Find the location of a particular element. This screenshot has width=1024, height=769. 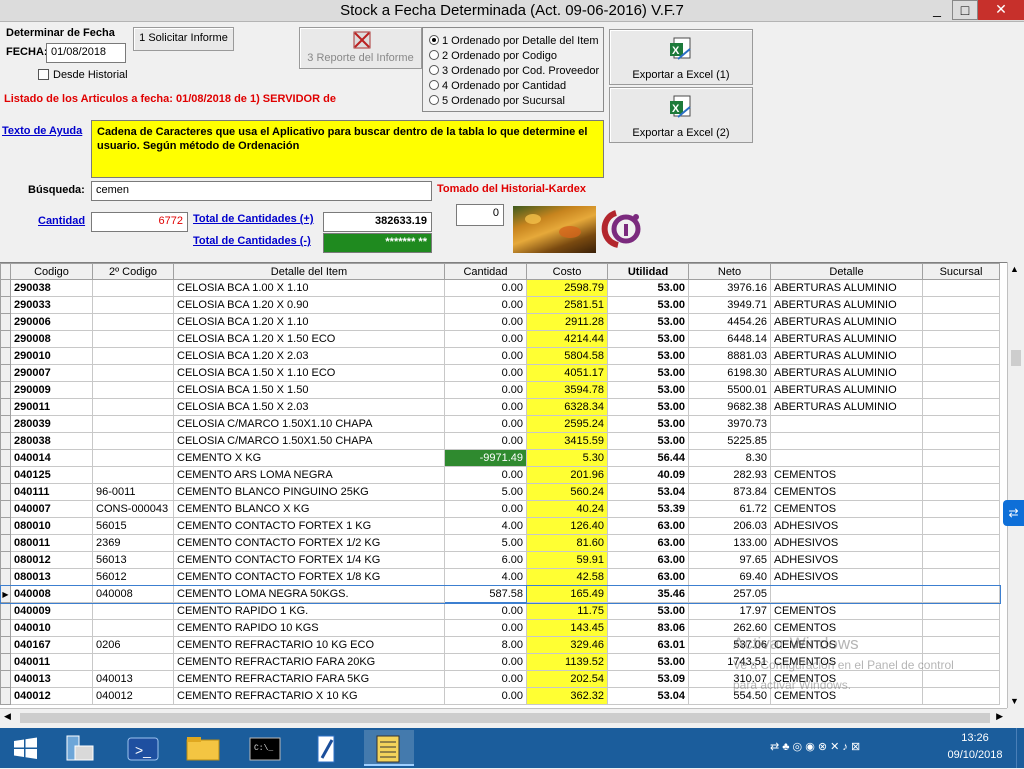

cell-detalle-item: CELOSIA BCA 1.20 X 2.03 is located at coordinates (309, 356).